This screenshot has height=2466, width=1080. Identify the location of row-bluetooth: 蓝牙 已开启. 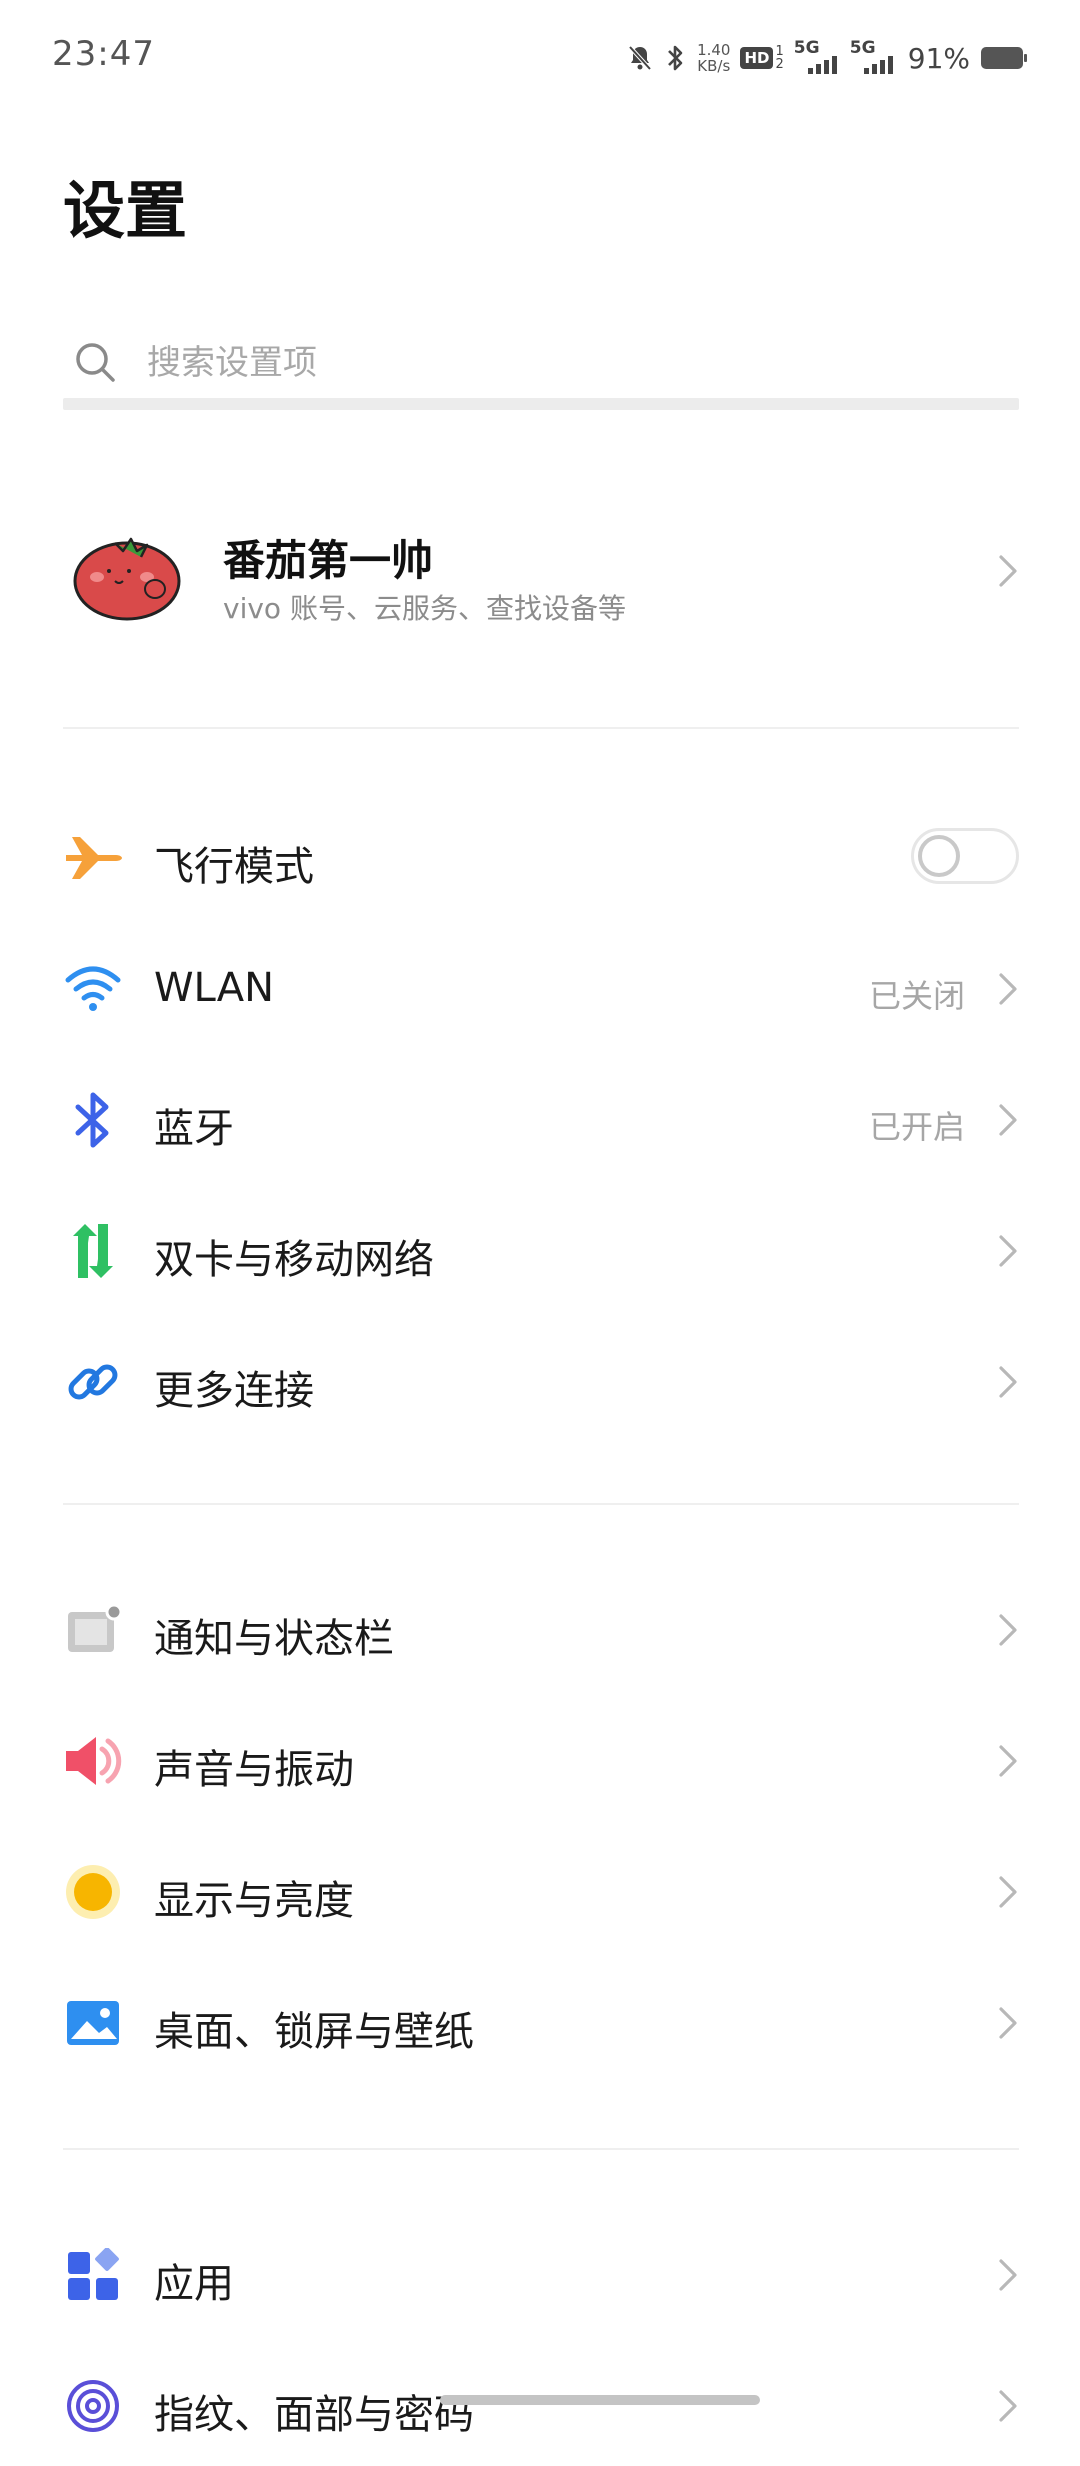
(541, 1120).